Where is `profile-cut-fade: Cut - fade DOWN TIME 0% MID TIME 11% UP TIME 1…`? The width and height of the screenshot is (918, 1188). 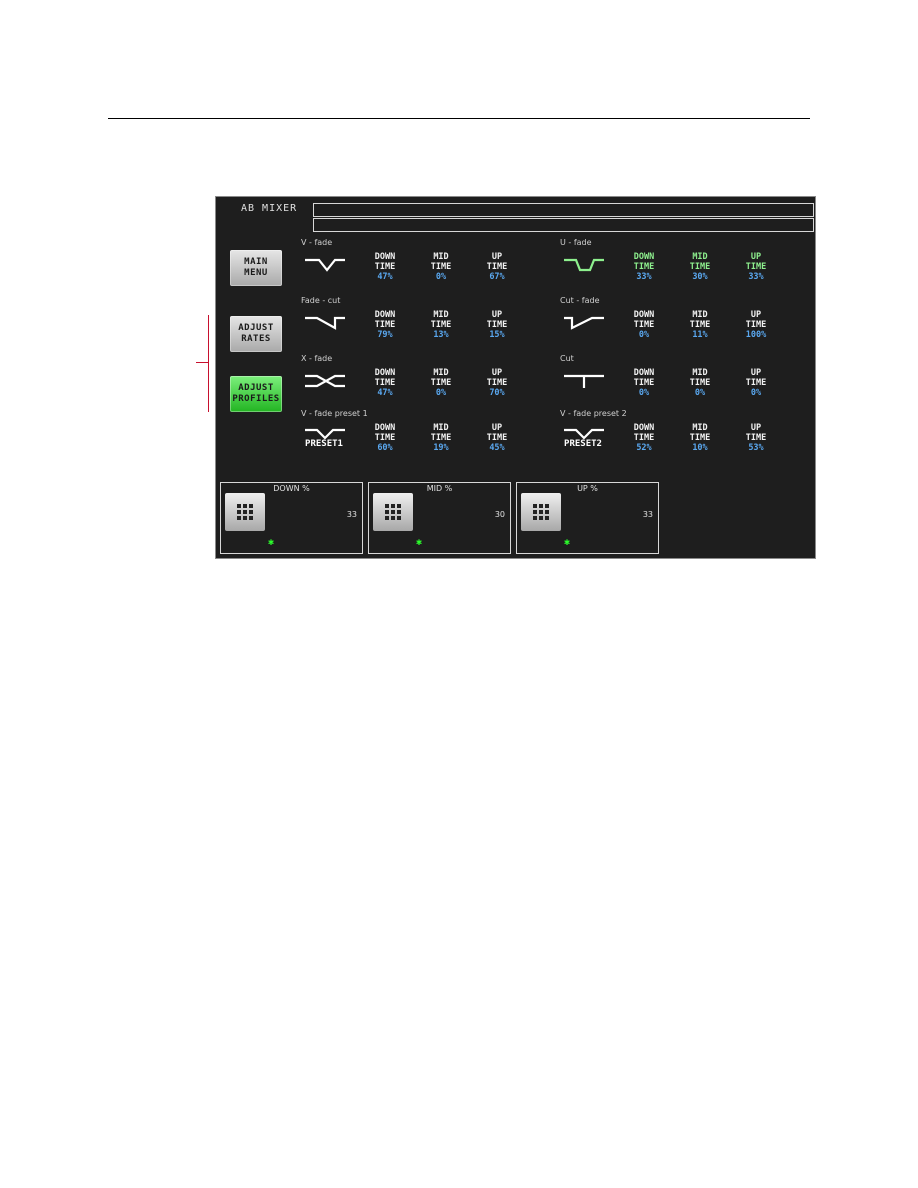 profile-cut-fade: Cut - fade DOWN TIME 0% MID TIME 11% UP TIME 1… is located at coordinates (685, 323).